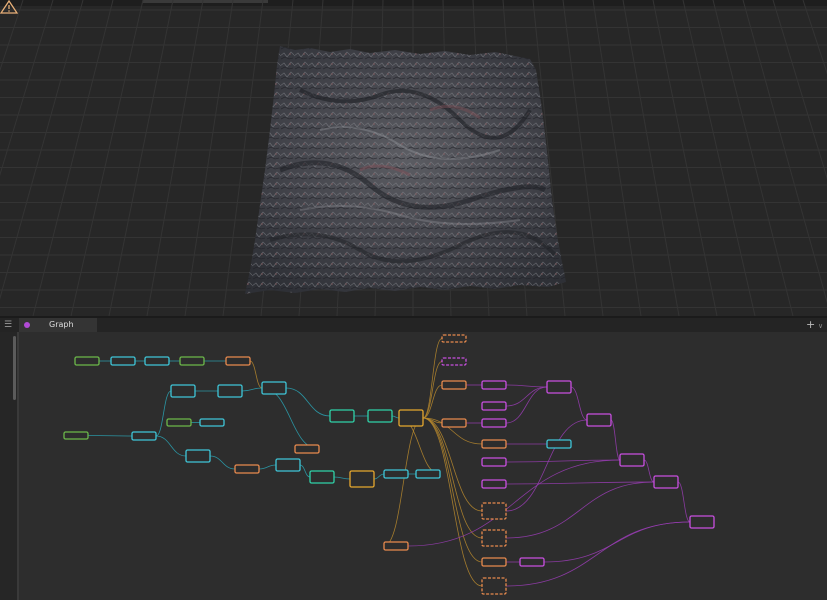 The height and width of the screenshot is (600, 827). I want to click on warning-icon, so click(9, 7).